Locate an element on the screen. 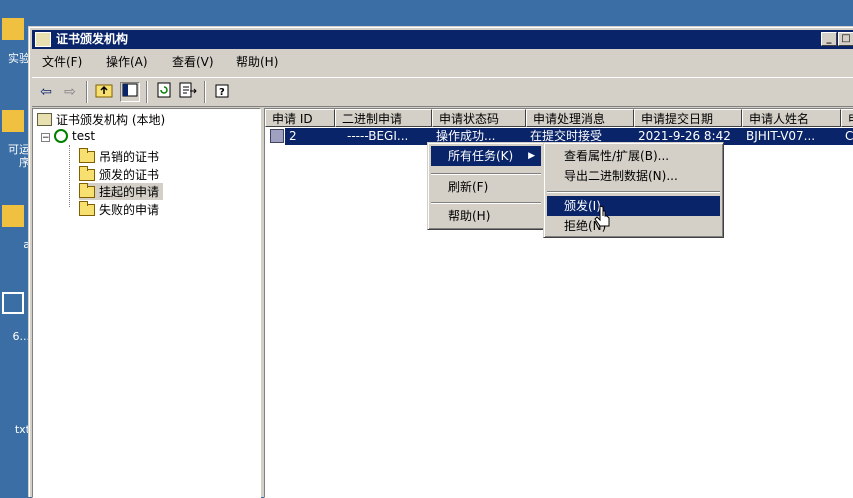 This screenshot has width=853, height=498. cell-more: C is located at coordinates (847, 136).